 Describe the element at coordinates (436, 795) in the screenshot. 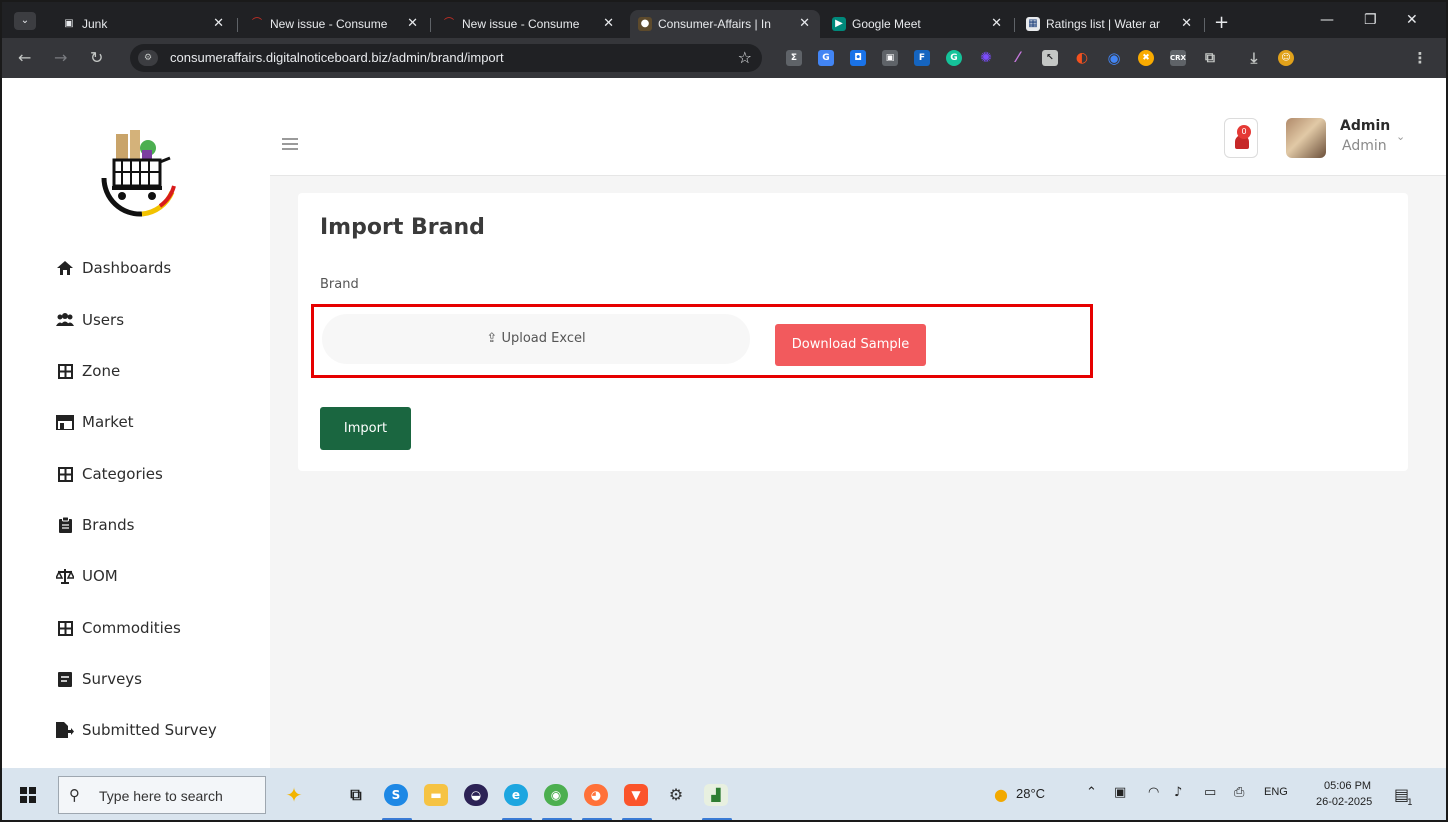

I see `file-explorer-icon: ▬` at that location.